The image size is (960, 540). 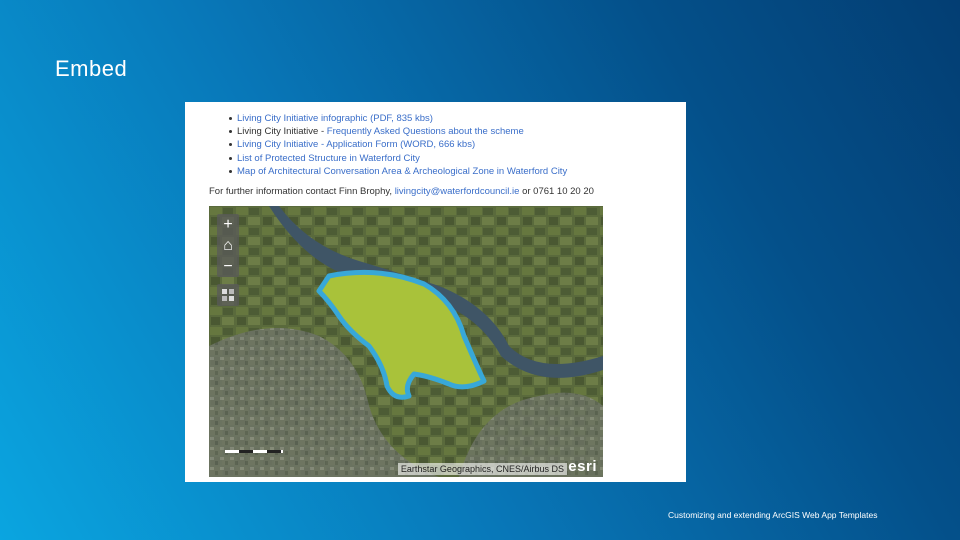 What do you see at coordinates (91, 68) in the screenshot?
I see `slide-title: Embed` at bounding box center [91, 68].